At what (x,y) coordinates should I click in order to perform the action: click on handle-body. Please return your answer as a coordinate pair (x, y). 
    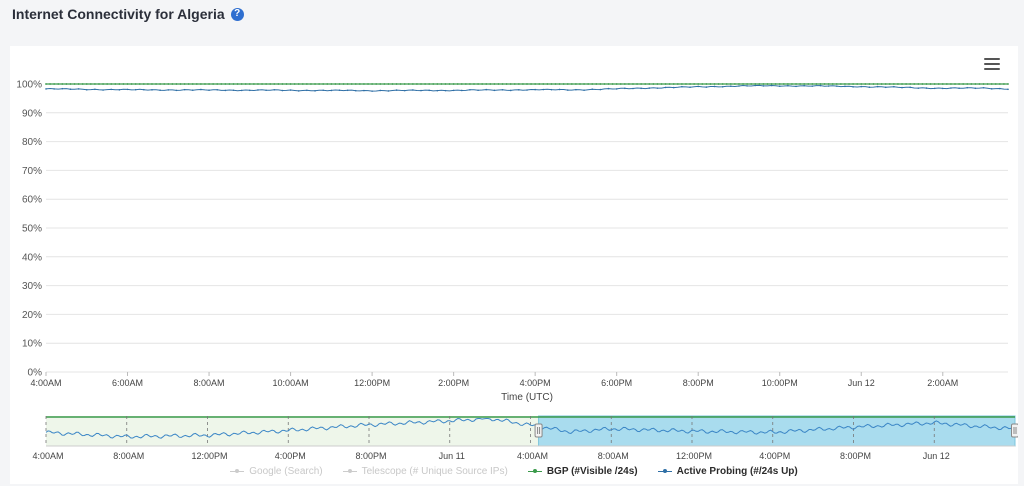
    Looking at the image, I should click on (1014, 430).